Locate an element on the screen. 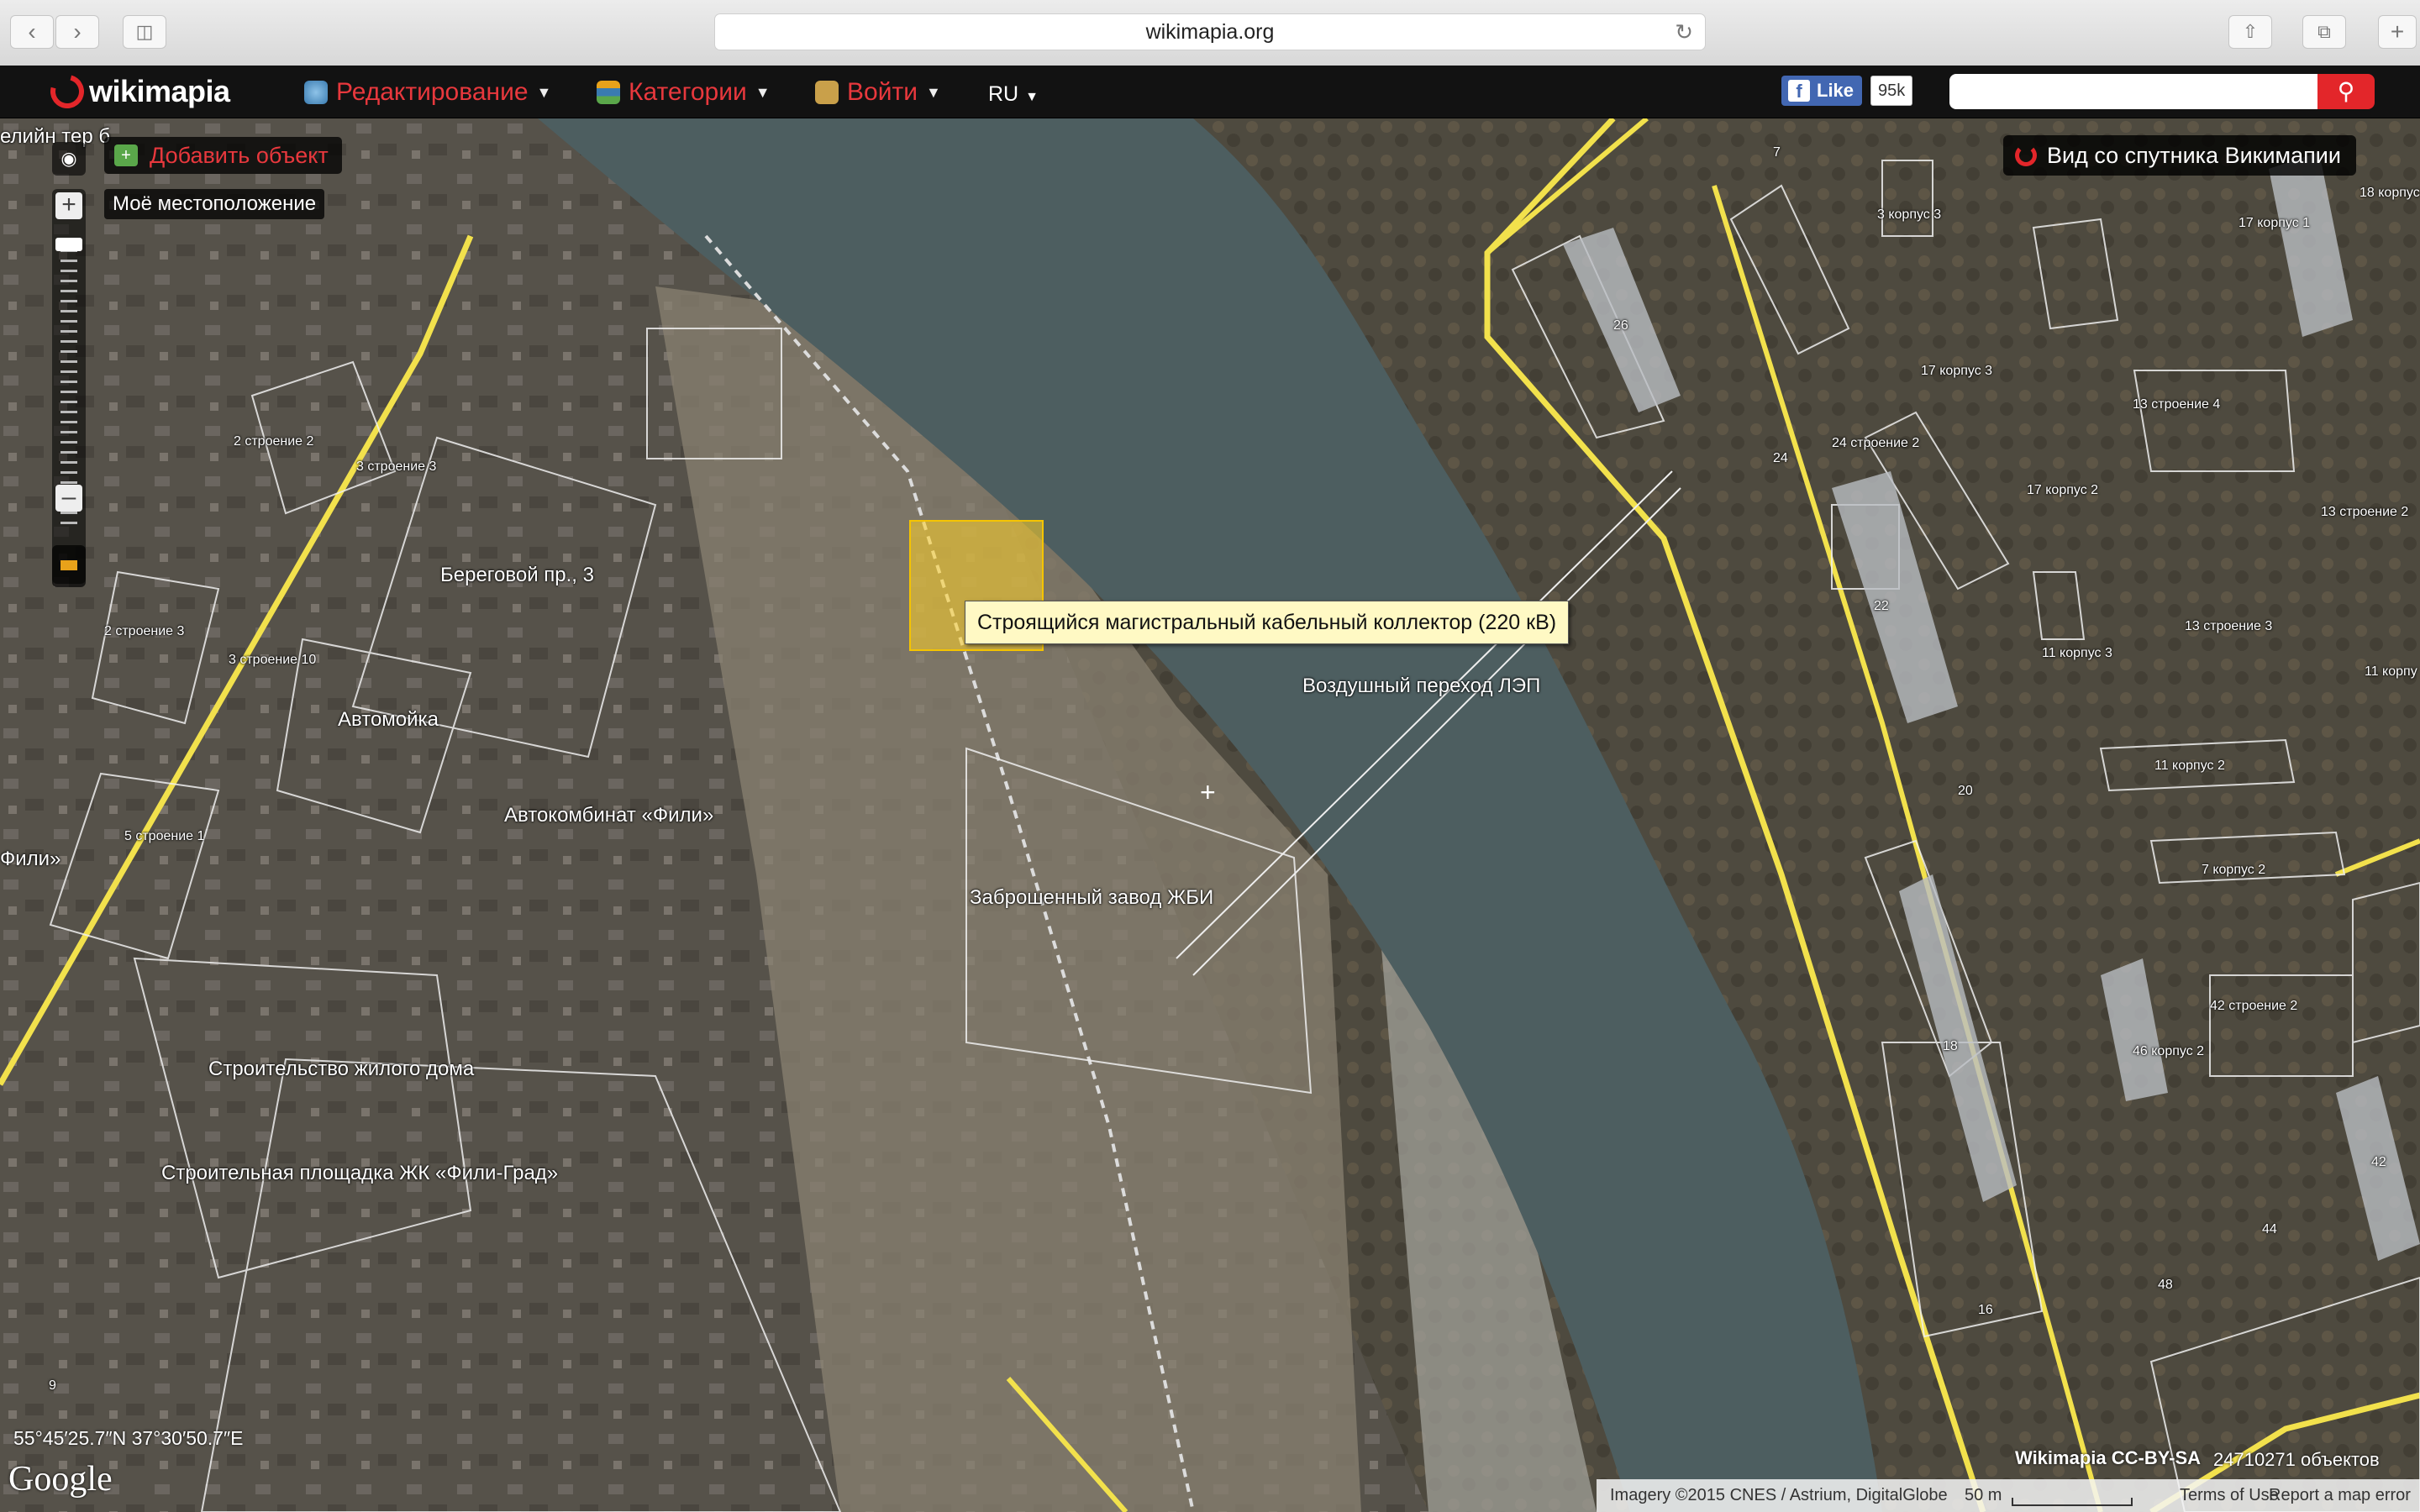 This screenshot has height=1512, width=2420. facebook-like-count: 95k is located at coordinates (1891, 91).